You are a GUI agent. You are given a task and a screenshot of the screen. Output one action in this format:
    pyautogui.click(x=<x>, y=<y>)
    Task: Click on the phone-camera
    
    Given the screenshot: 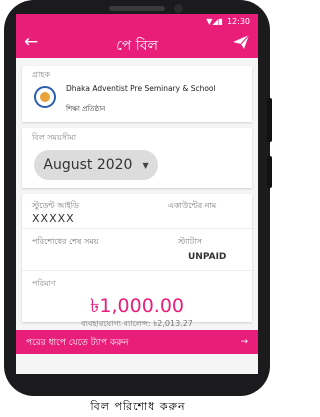 What is the action you would take?
    pyautogui.click(x=178, y=8)
    